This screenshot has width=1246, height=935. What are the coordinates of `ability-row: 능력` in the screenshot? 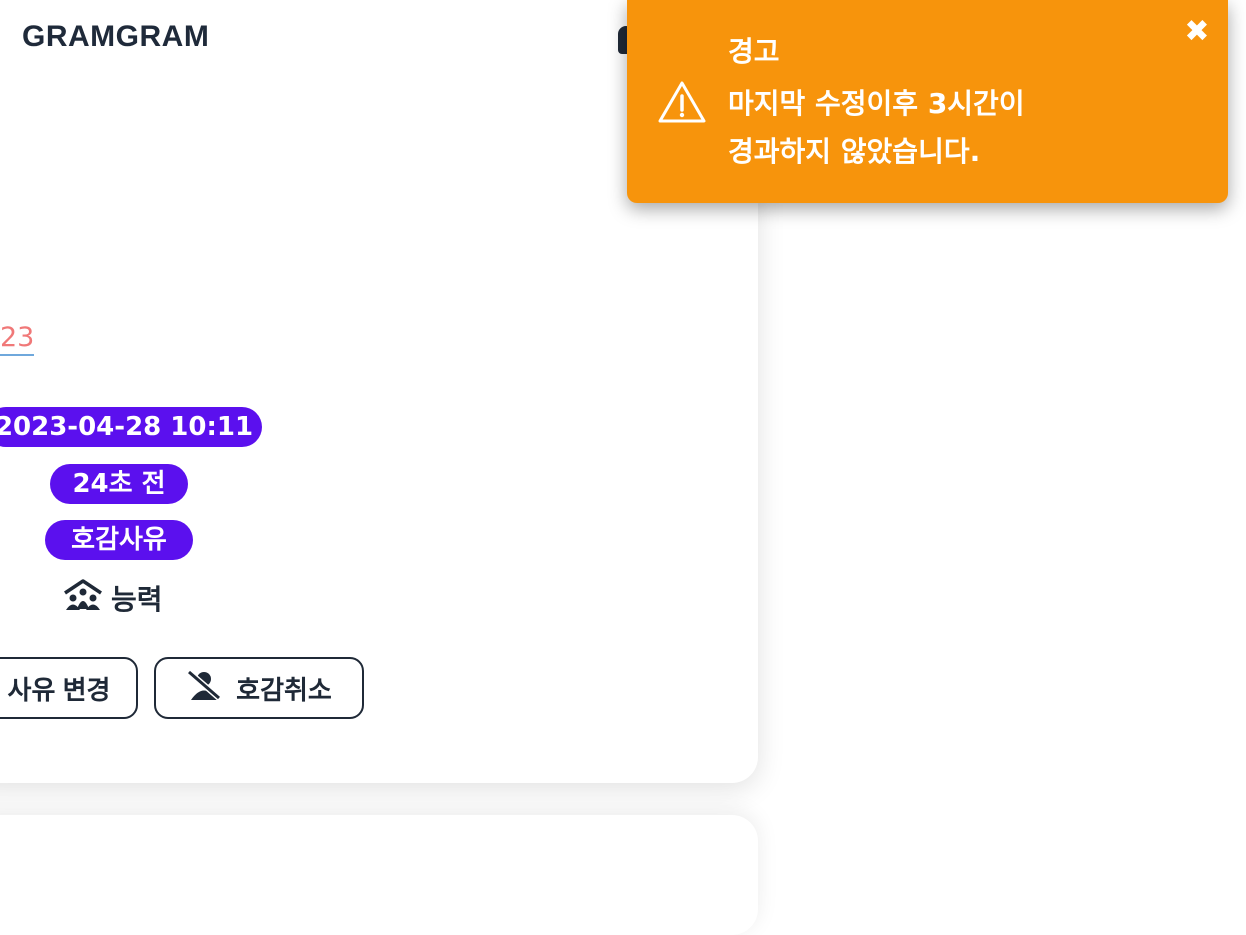 It's located at (113, 598).